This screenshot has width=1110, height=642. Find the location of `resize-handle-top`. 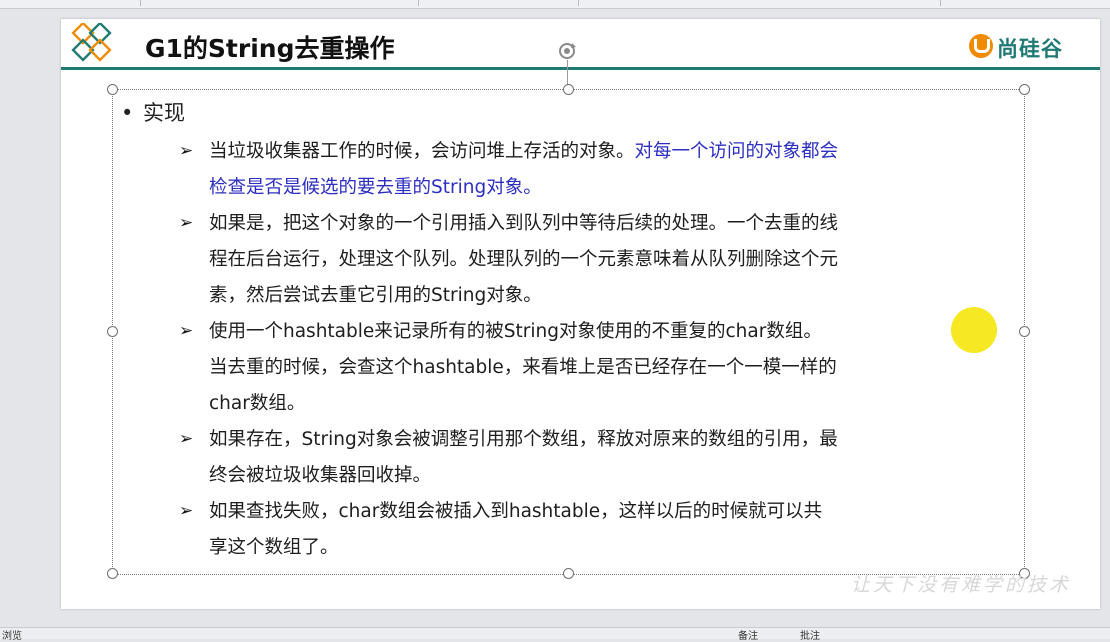

resize-handle-top is located at coordinates (568, 89).